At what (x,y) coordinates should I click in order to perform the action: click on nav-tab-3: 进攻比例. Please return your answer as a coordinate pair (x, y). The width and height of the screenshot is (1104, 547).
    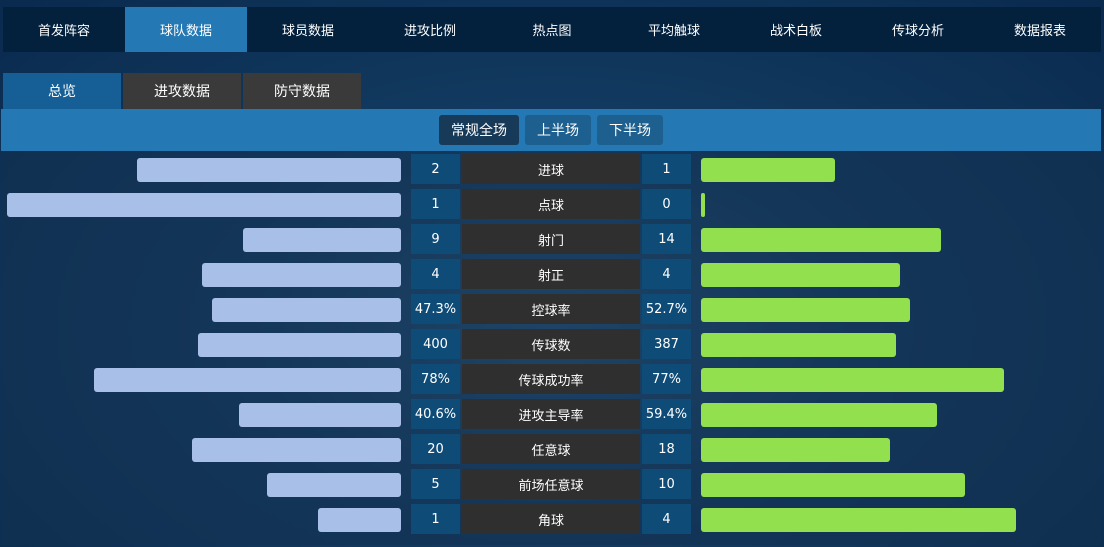
    Looking at the image, I should click on (430, 29).